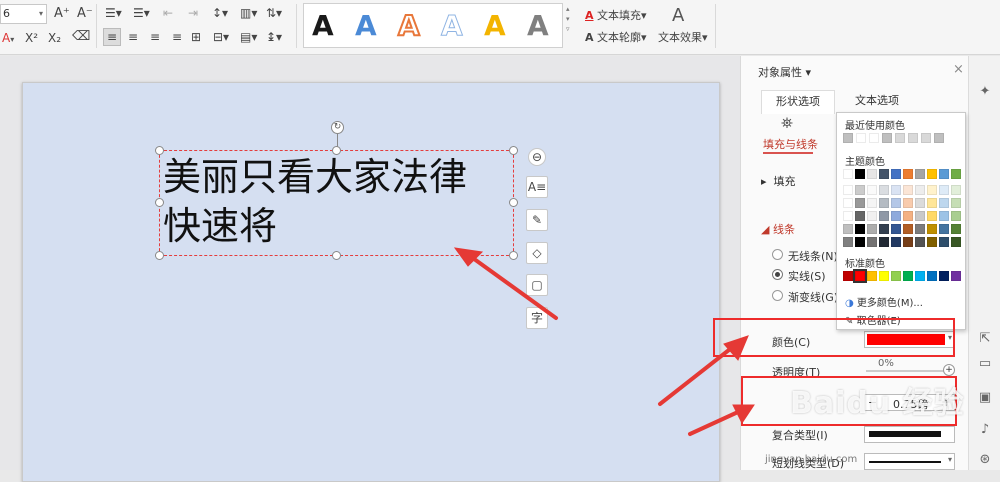  I want to click on baidu-watermark-url: jingyan.baidu.com, so click(811, 459).